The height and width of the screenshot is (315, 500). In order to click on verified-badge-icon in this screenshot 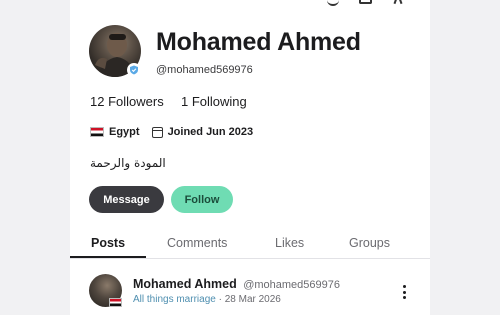, I will do `click(134, 70)`.